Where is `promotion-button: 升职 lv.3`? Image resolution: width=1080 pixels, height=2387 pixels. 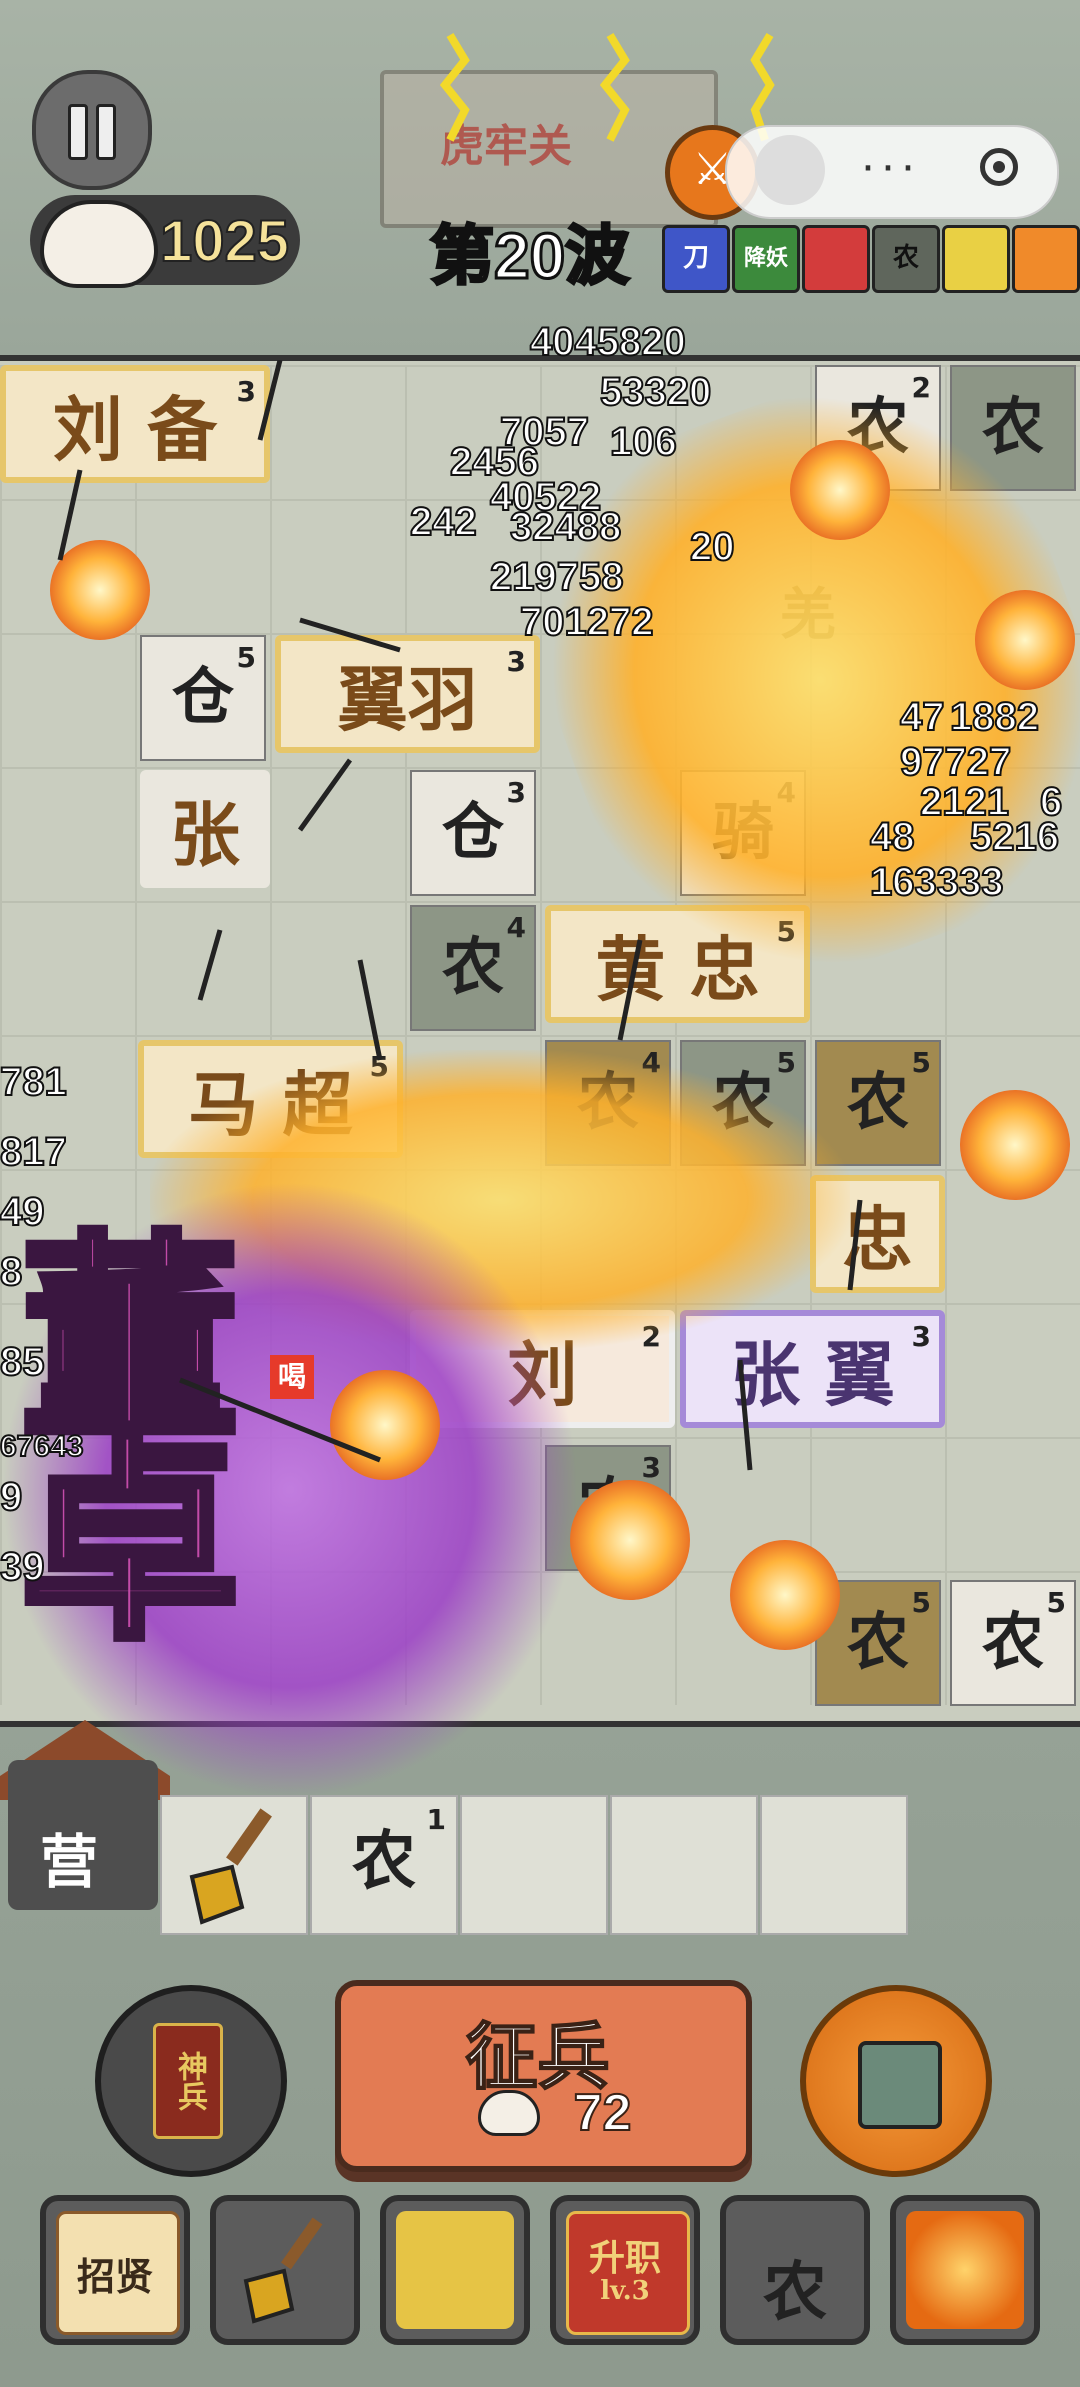 promotion-button: 升职 lv.3 is located at coordinates (625, 2270).